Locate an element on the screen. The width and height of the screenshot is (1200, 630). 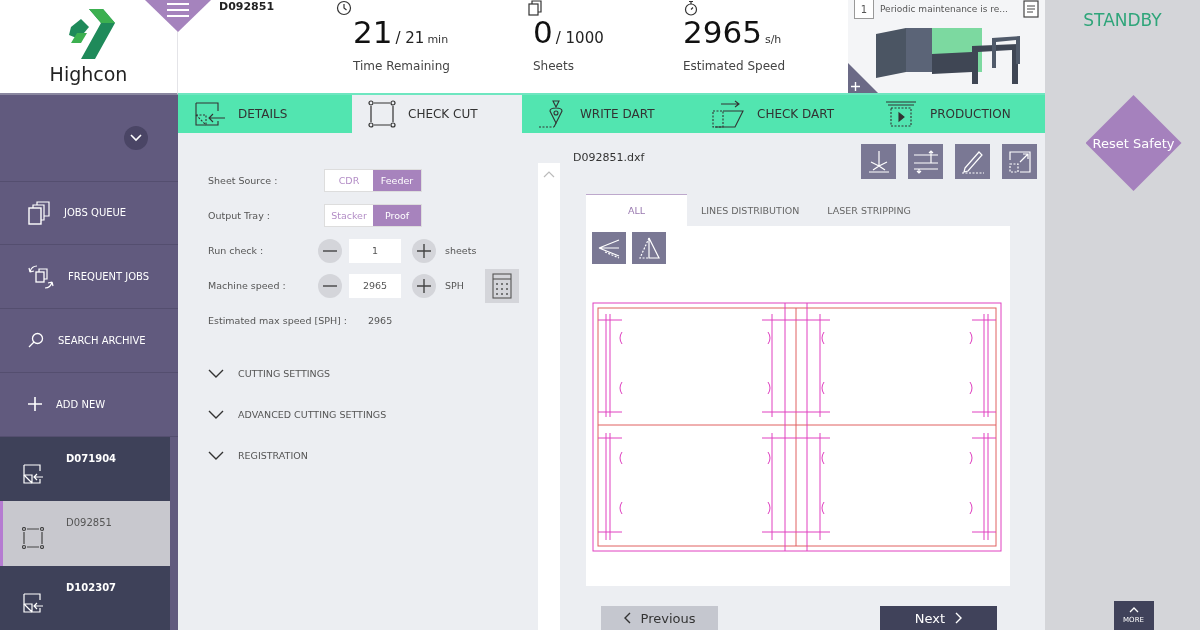
triangle-filter-button is located at coordinates (649, 248).